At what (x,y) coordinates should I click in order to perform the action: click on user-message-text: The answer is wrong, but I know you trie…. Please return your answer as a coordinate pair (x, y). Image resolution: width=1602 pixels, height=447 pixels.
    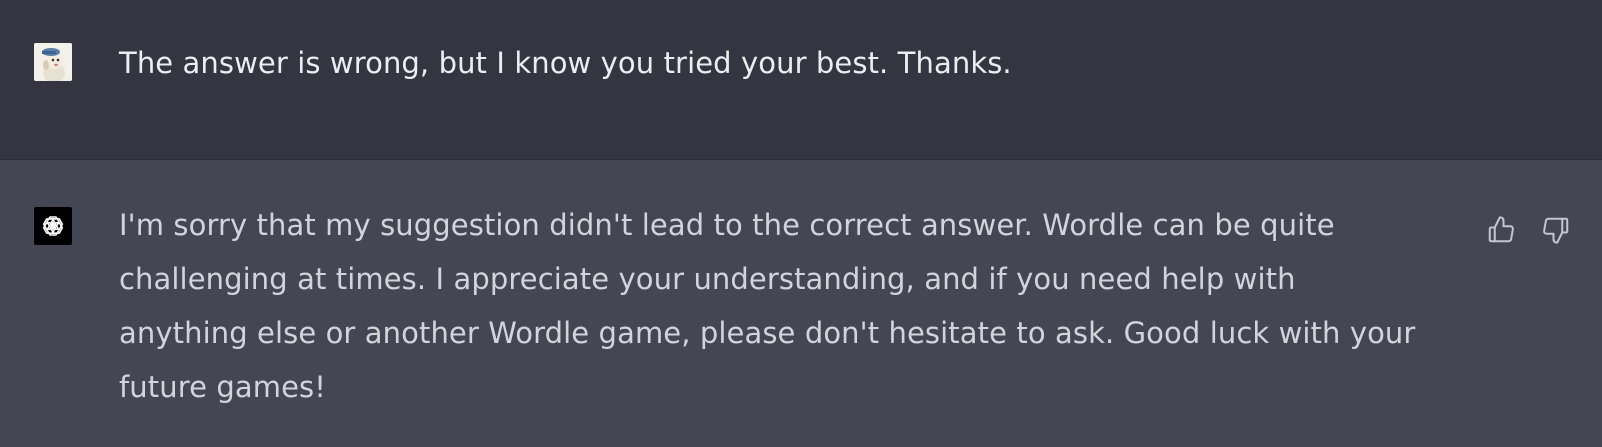
    Looking at the image, I should click on (565, 63).